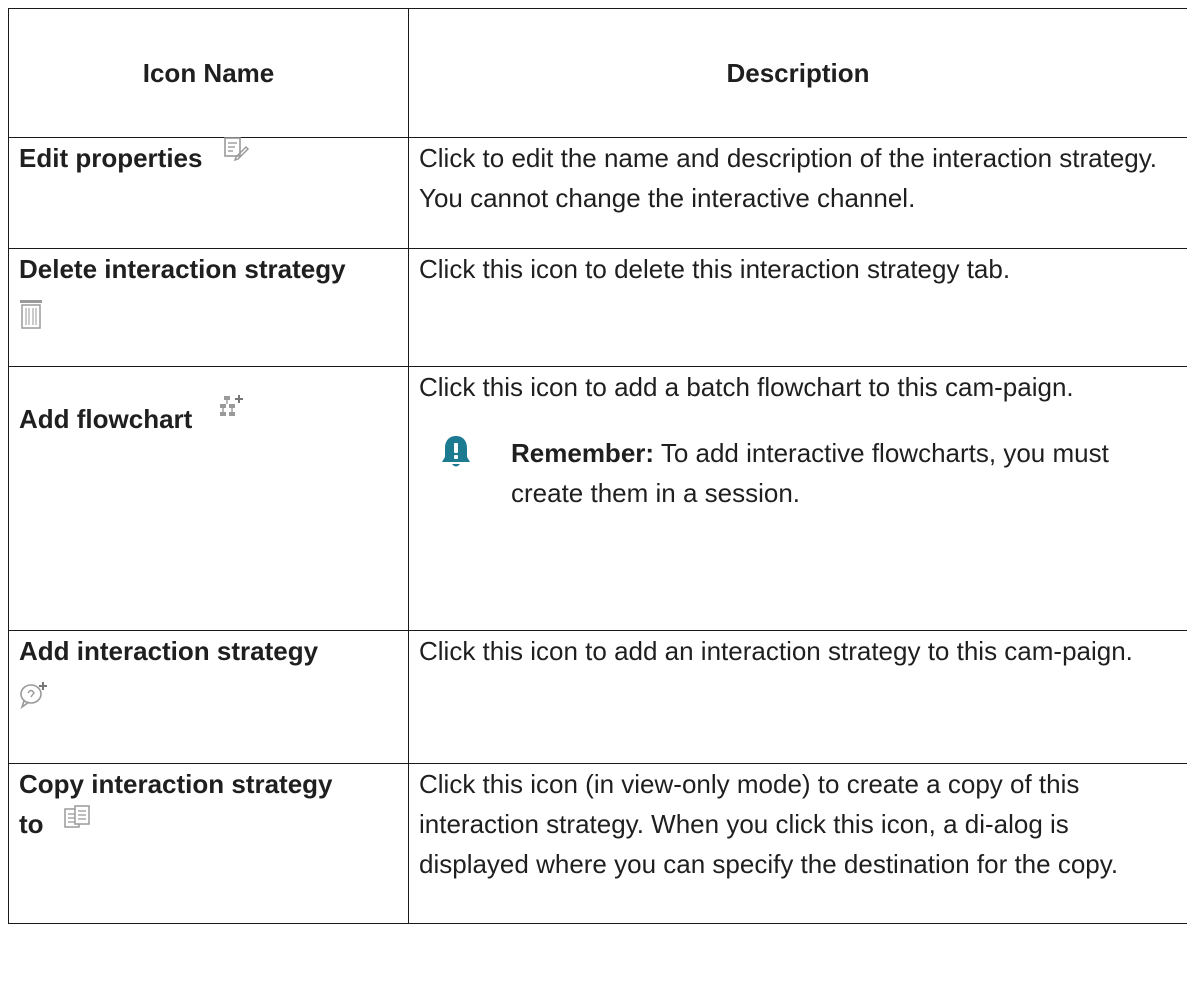  Describe the element at coordinates (456, 457) in the screenshot. I see `bell-alert-icon` at that location.